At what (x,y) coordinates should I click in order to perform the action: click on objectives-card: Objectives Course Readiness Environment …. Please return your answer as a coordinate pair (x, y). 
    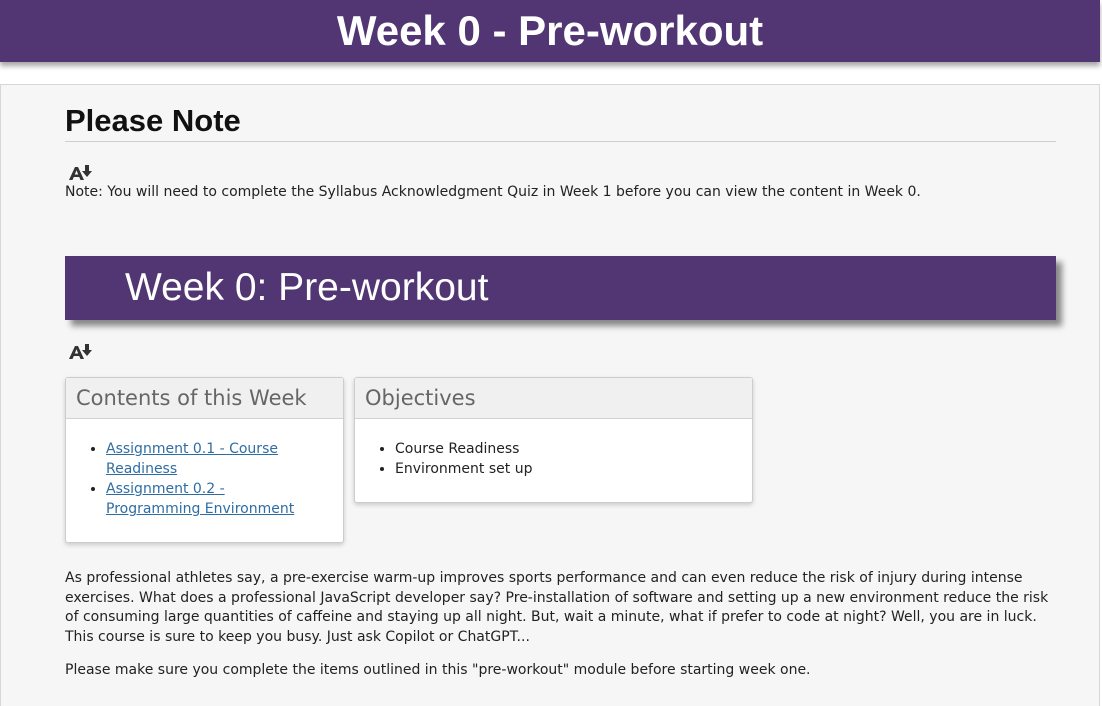
    Looking at the image, I should click on (553, 440).